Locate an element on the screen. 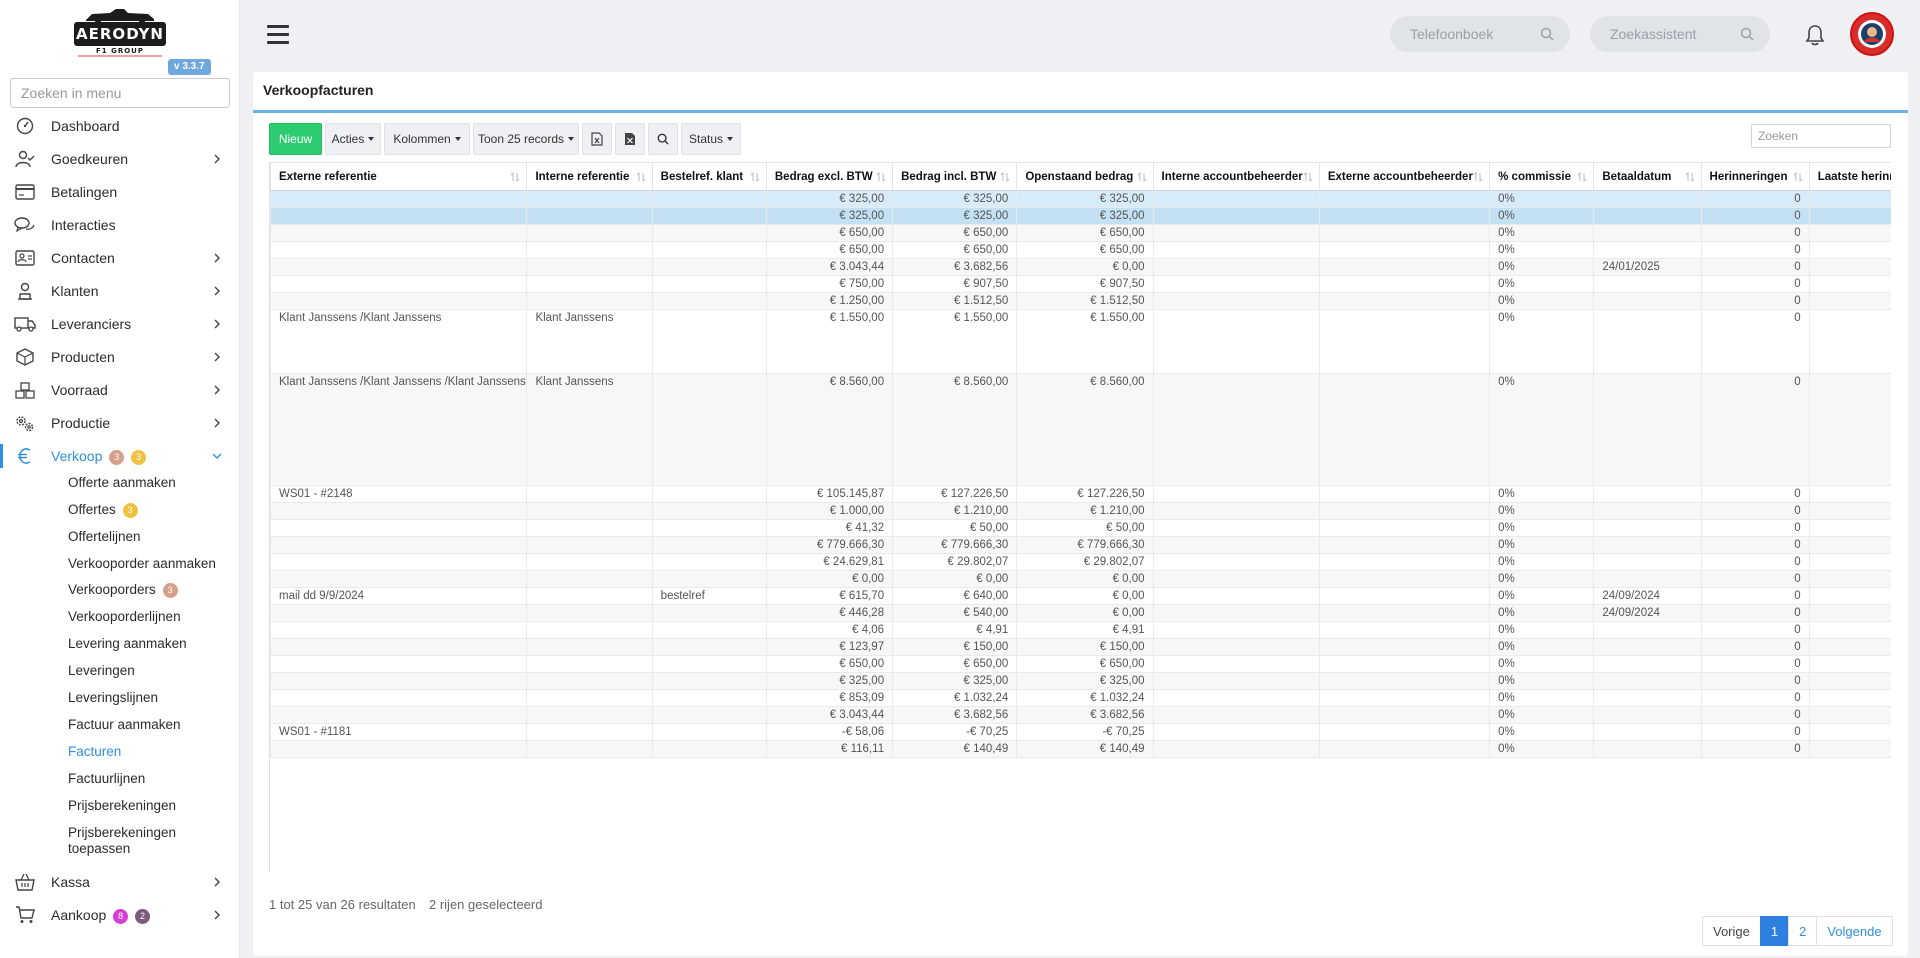  export-excel-button is located at coordinates (597, 139).